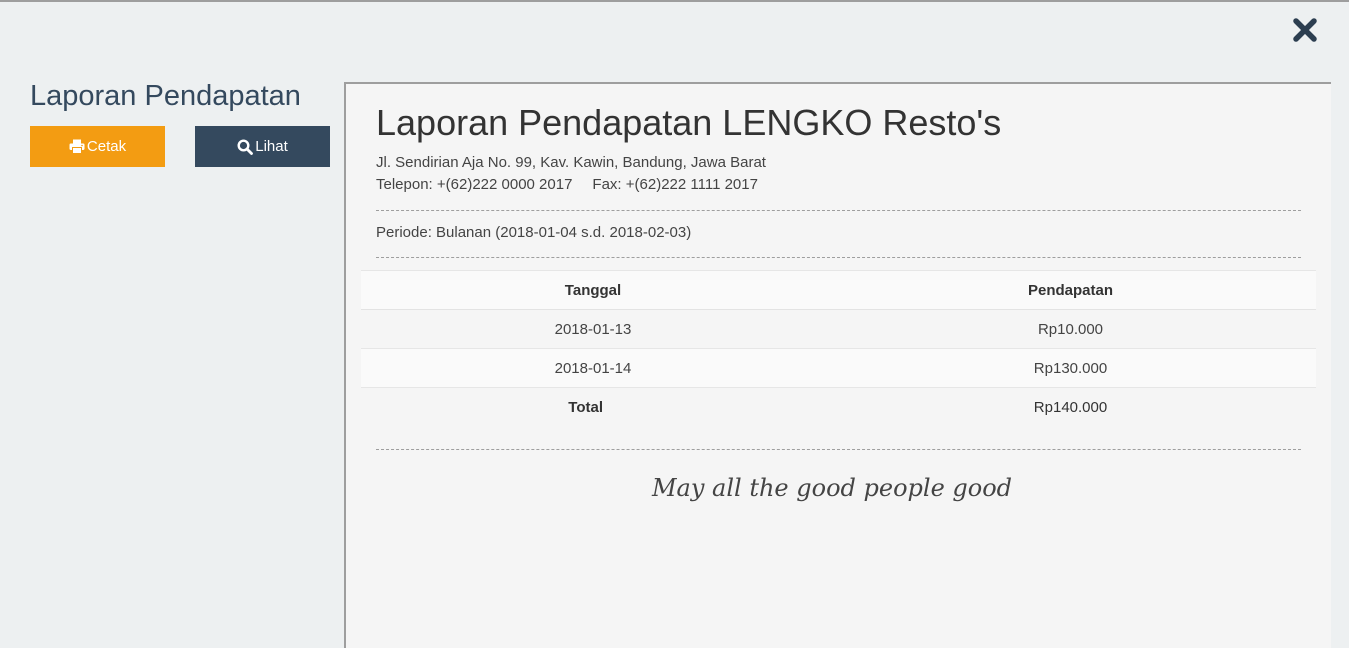 The image size is (1349, 648). I want to click on row-income: Rp10.000, so click(1070, 329).